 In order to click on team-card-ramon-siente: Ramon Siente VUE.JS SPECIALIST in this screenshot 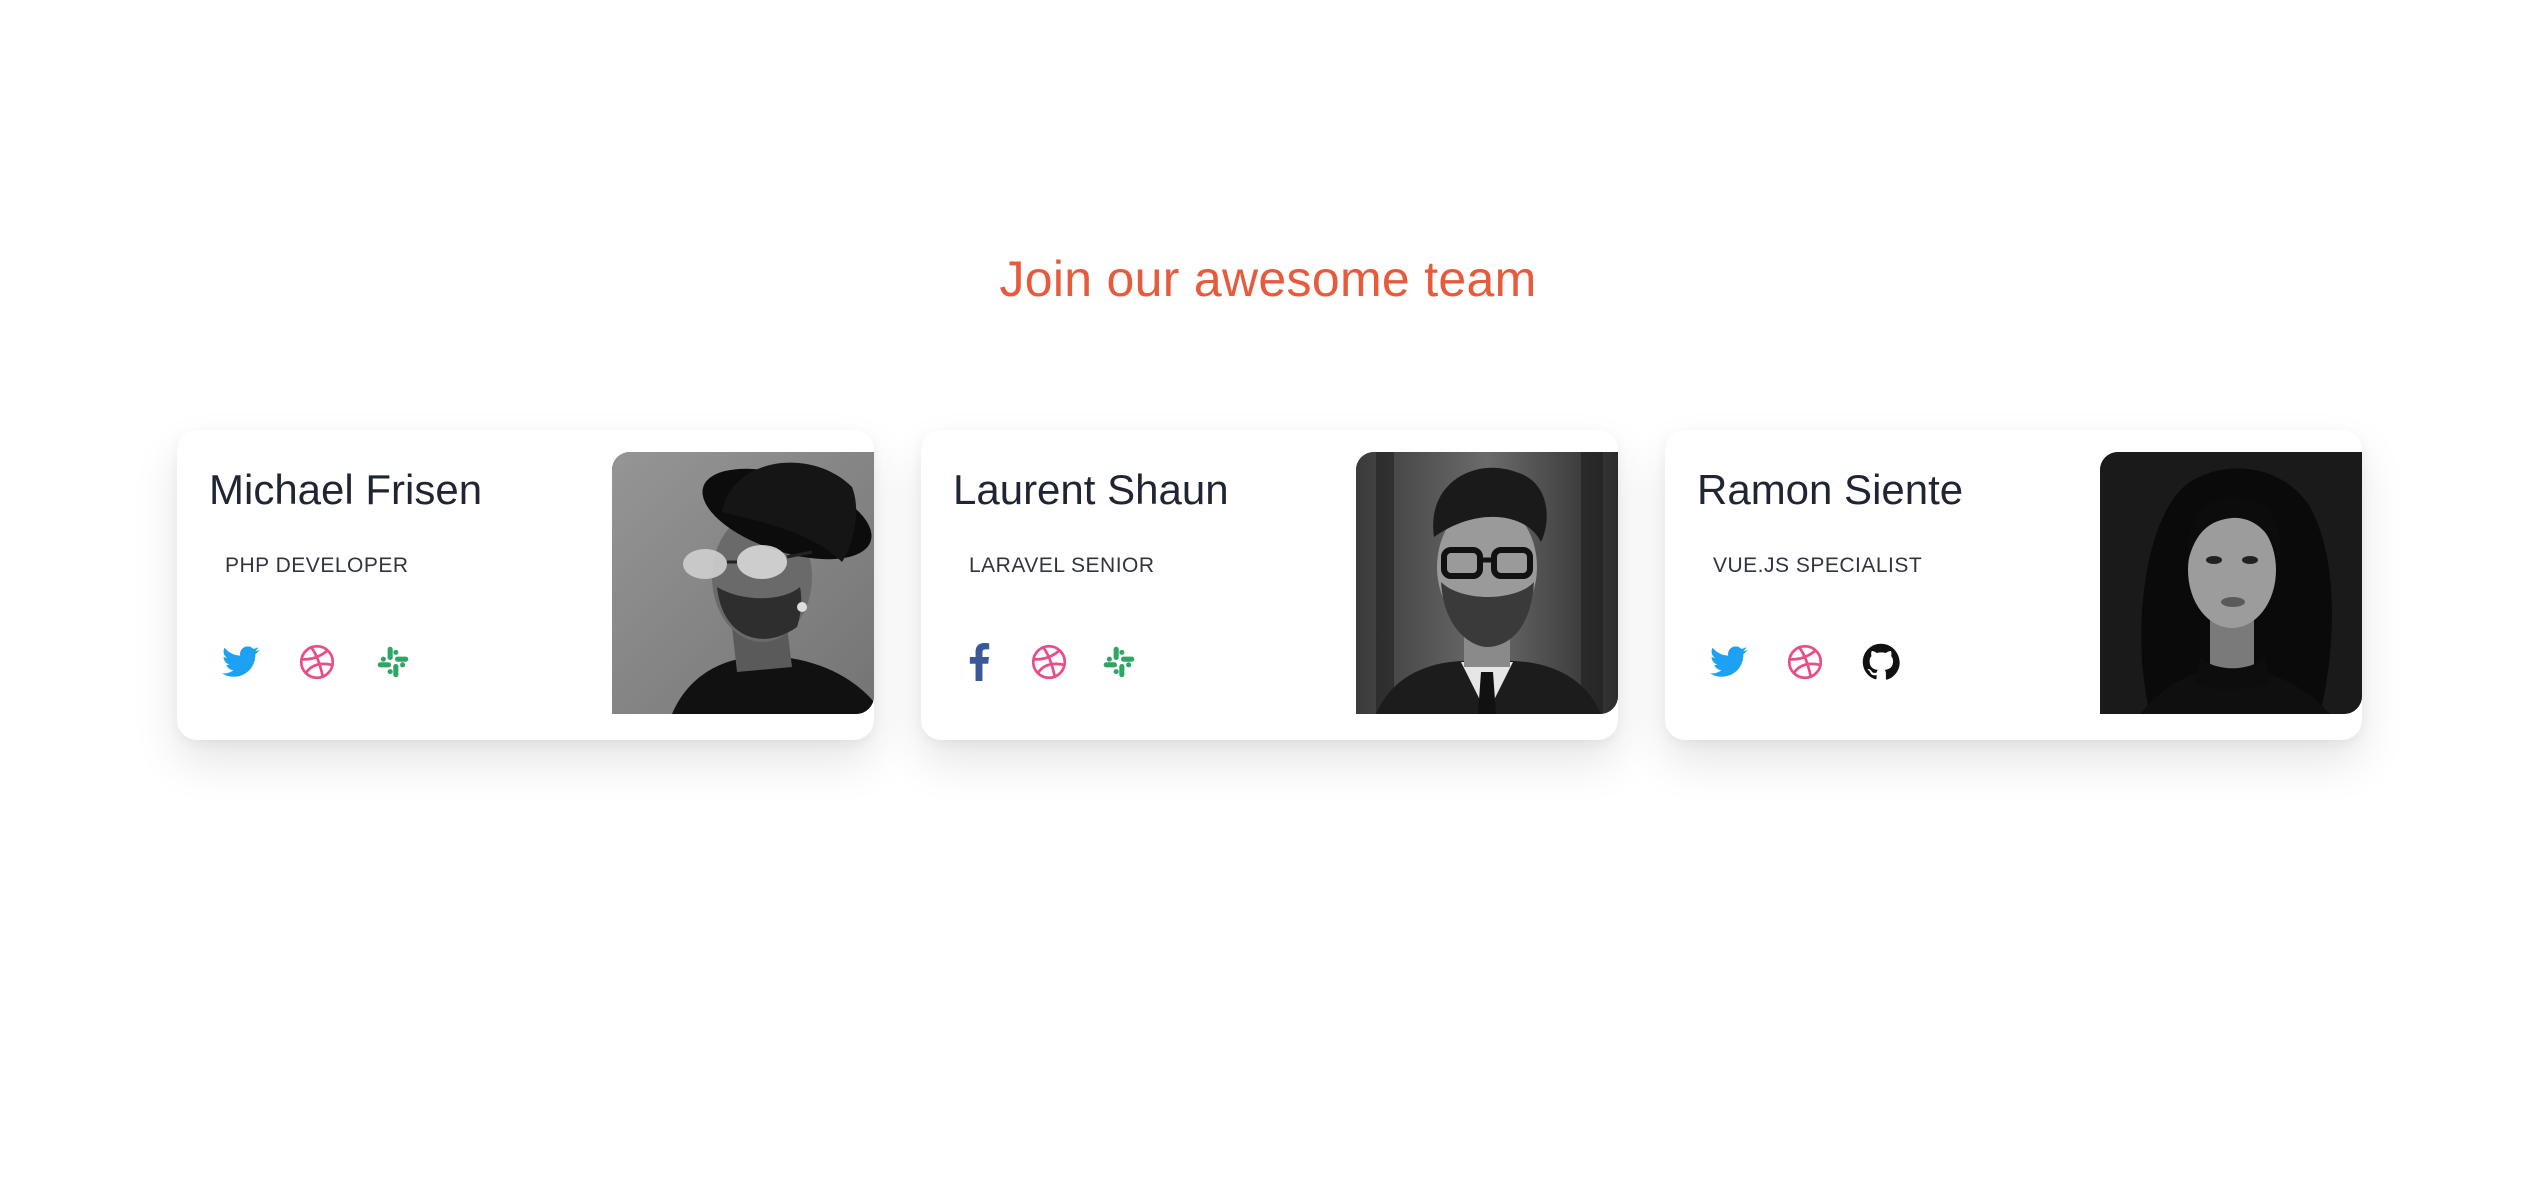, I will do `click(2013, 585)`.